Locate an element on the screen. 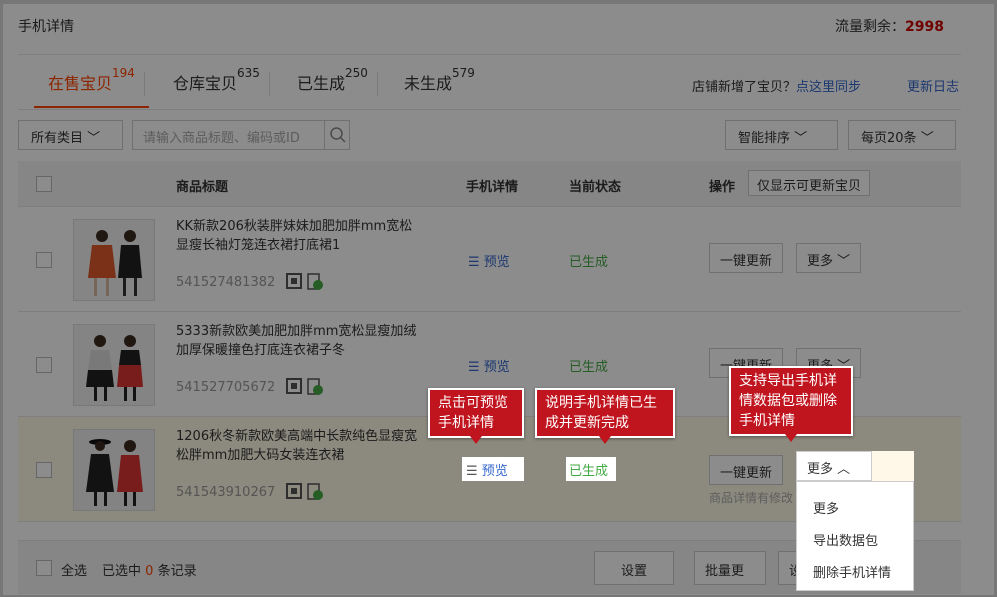  chevron-up-icon: ︿ is located at coordinates (844, 469).